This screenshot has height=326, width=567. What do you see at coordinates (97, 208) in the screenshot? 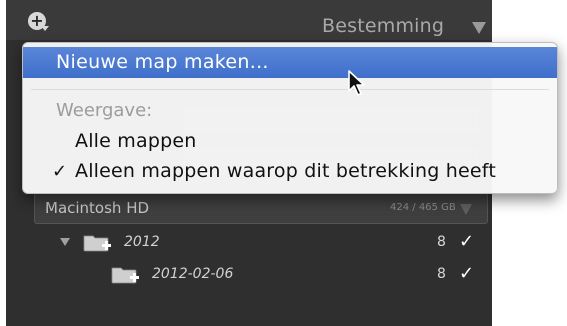
I see `volume-name: Macintosh HD` at bounding box center [97, 208].